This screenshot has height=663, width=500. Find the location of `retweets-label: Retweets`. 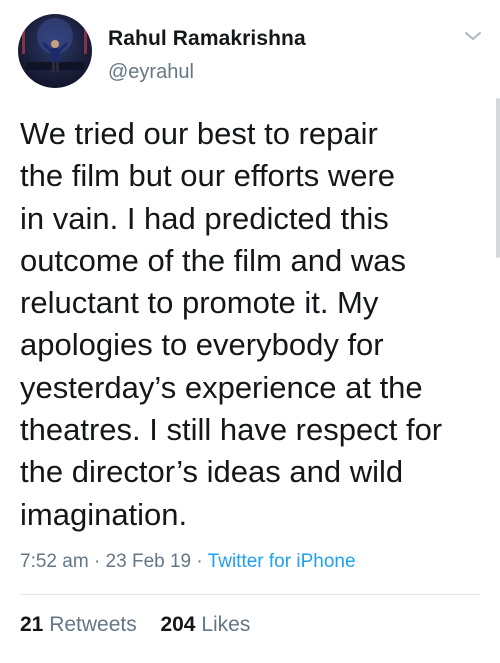

retweets-label: Retweets is located at coordinates (93, 624).